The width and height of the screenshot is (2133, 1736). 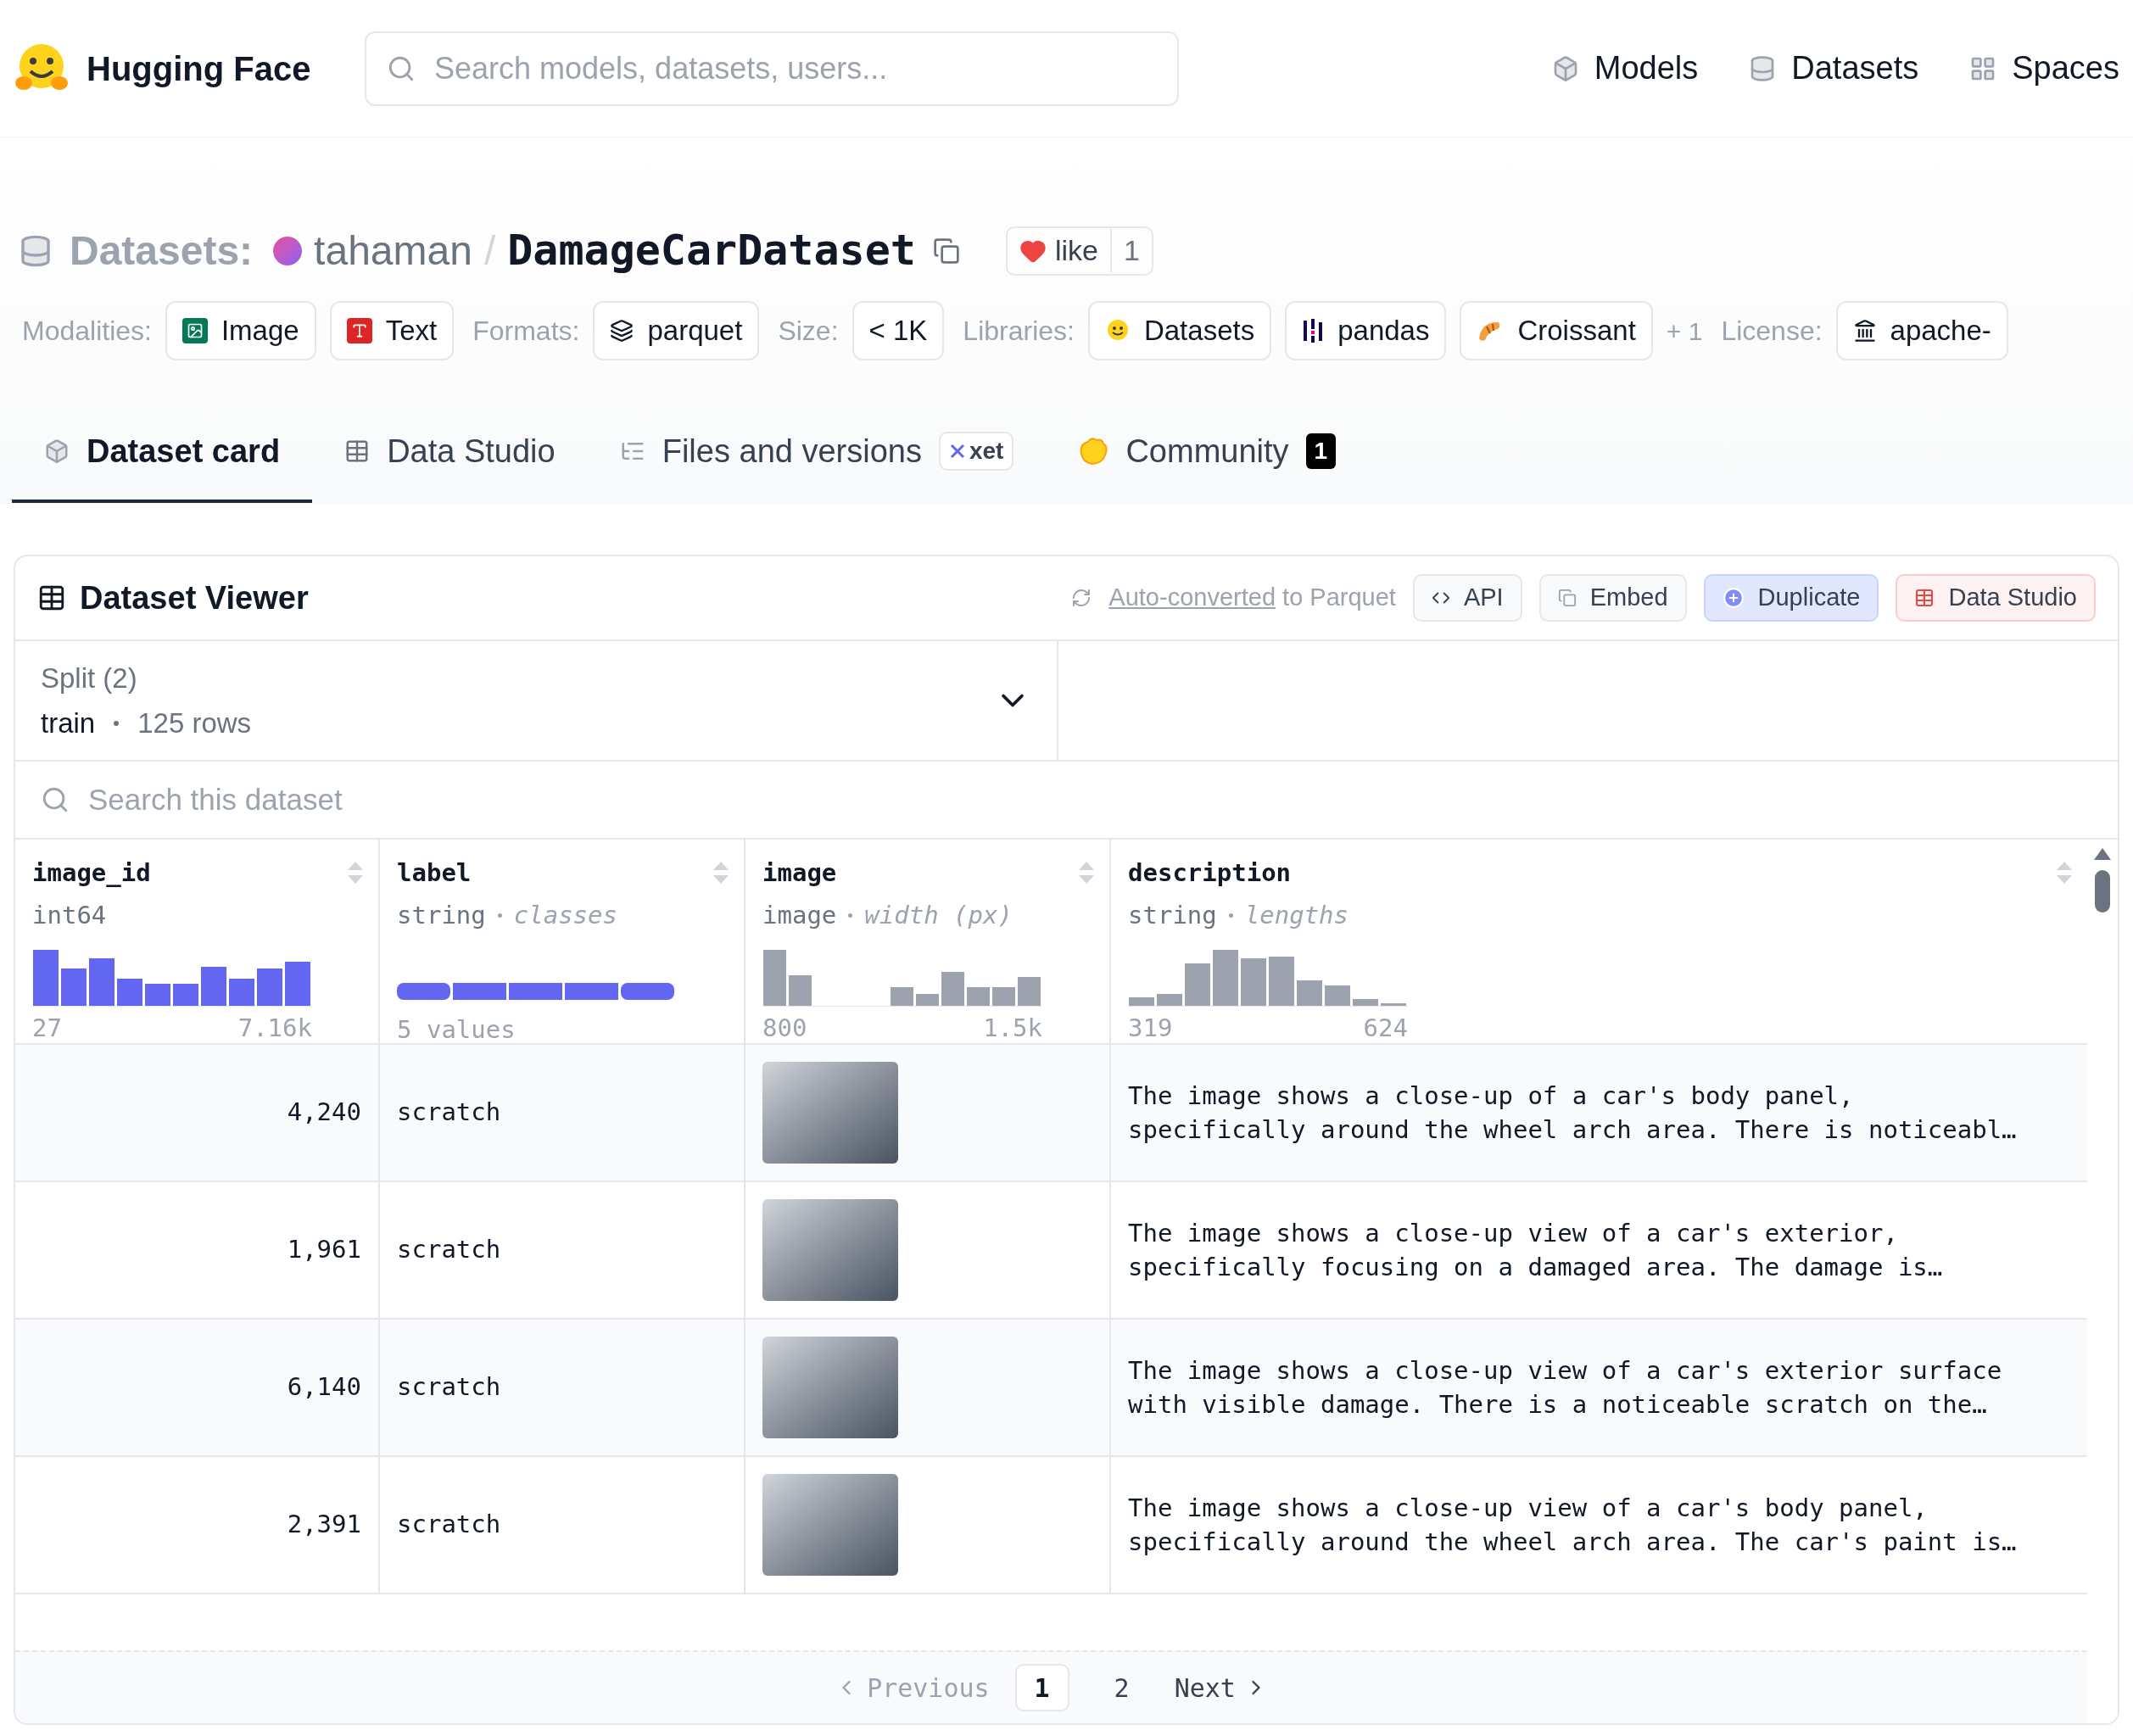 What do you see at coordinates (359, 330) in the screenshot?
I see `text-icon` at bounding box center [359, 330].